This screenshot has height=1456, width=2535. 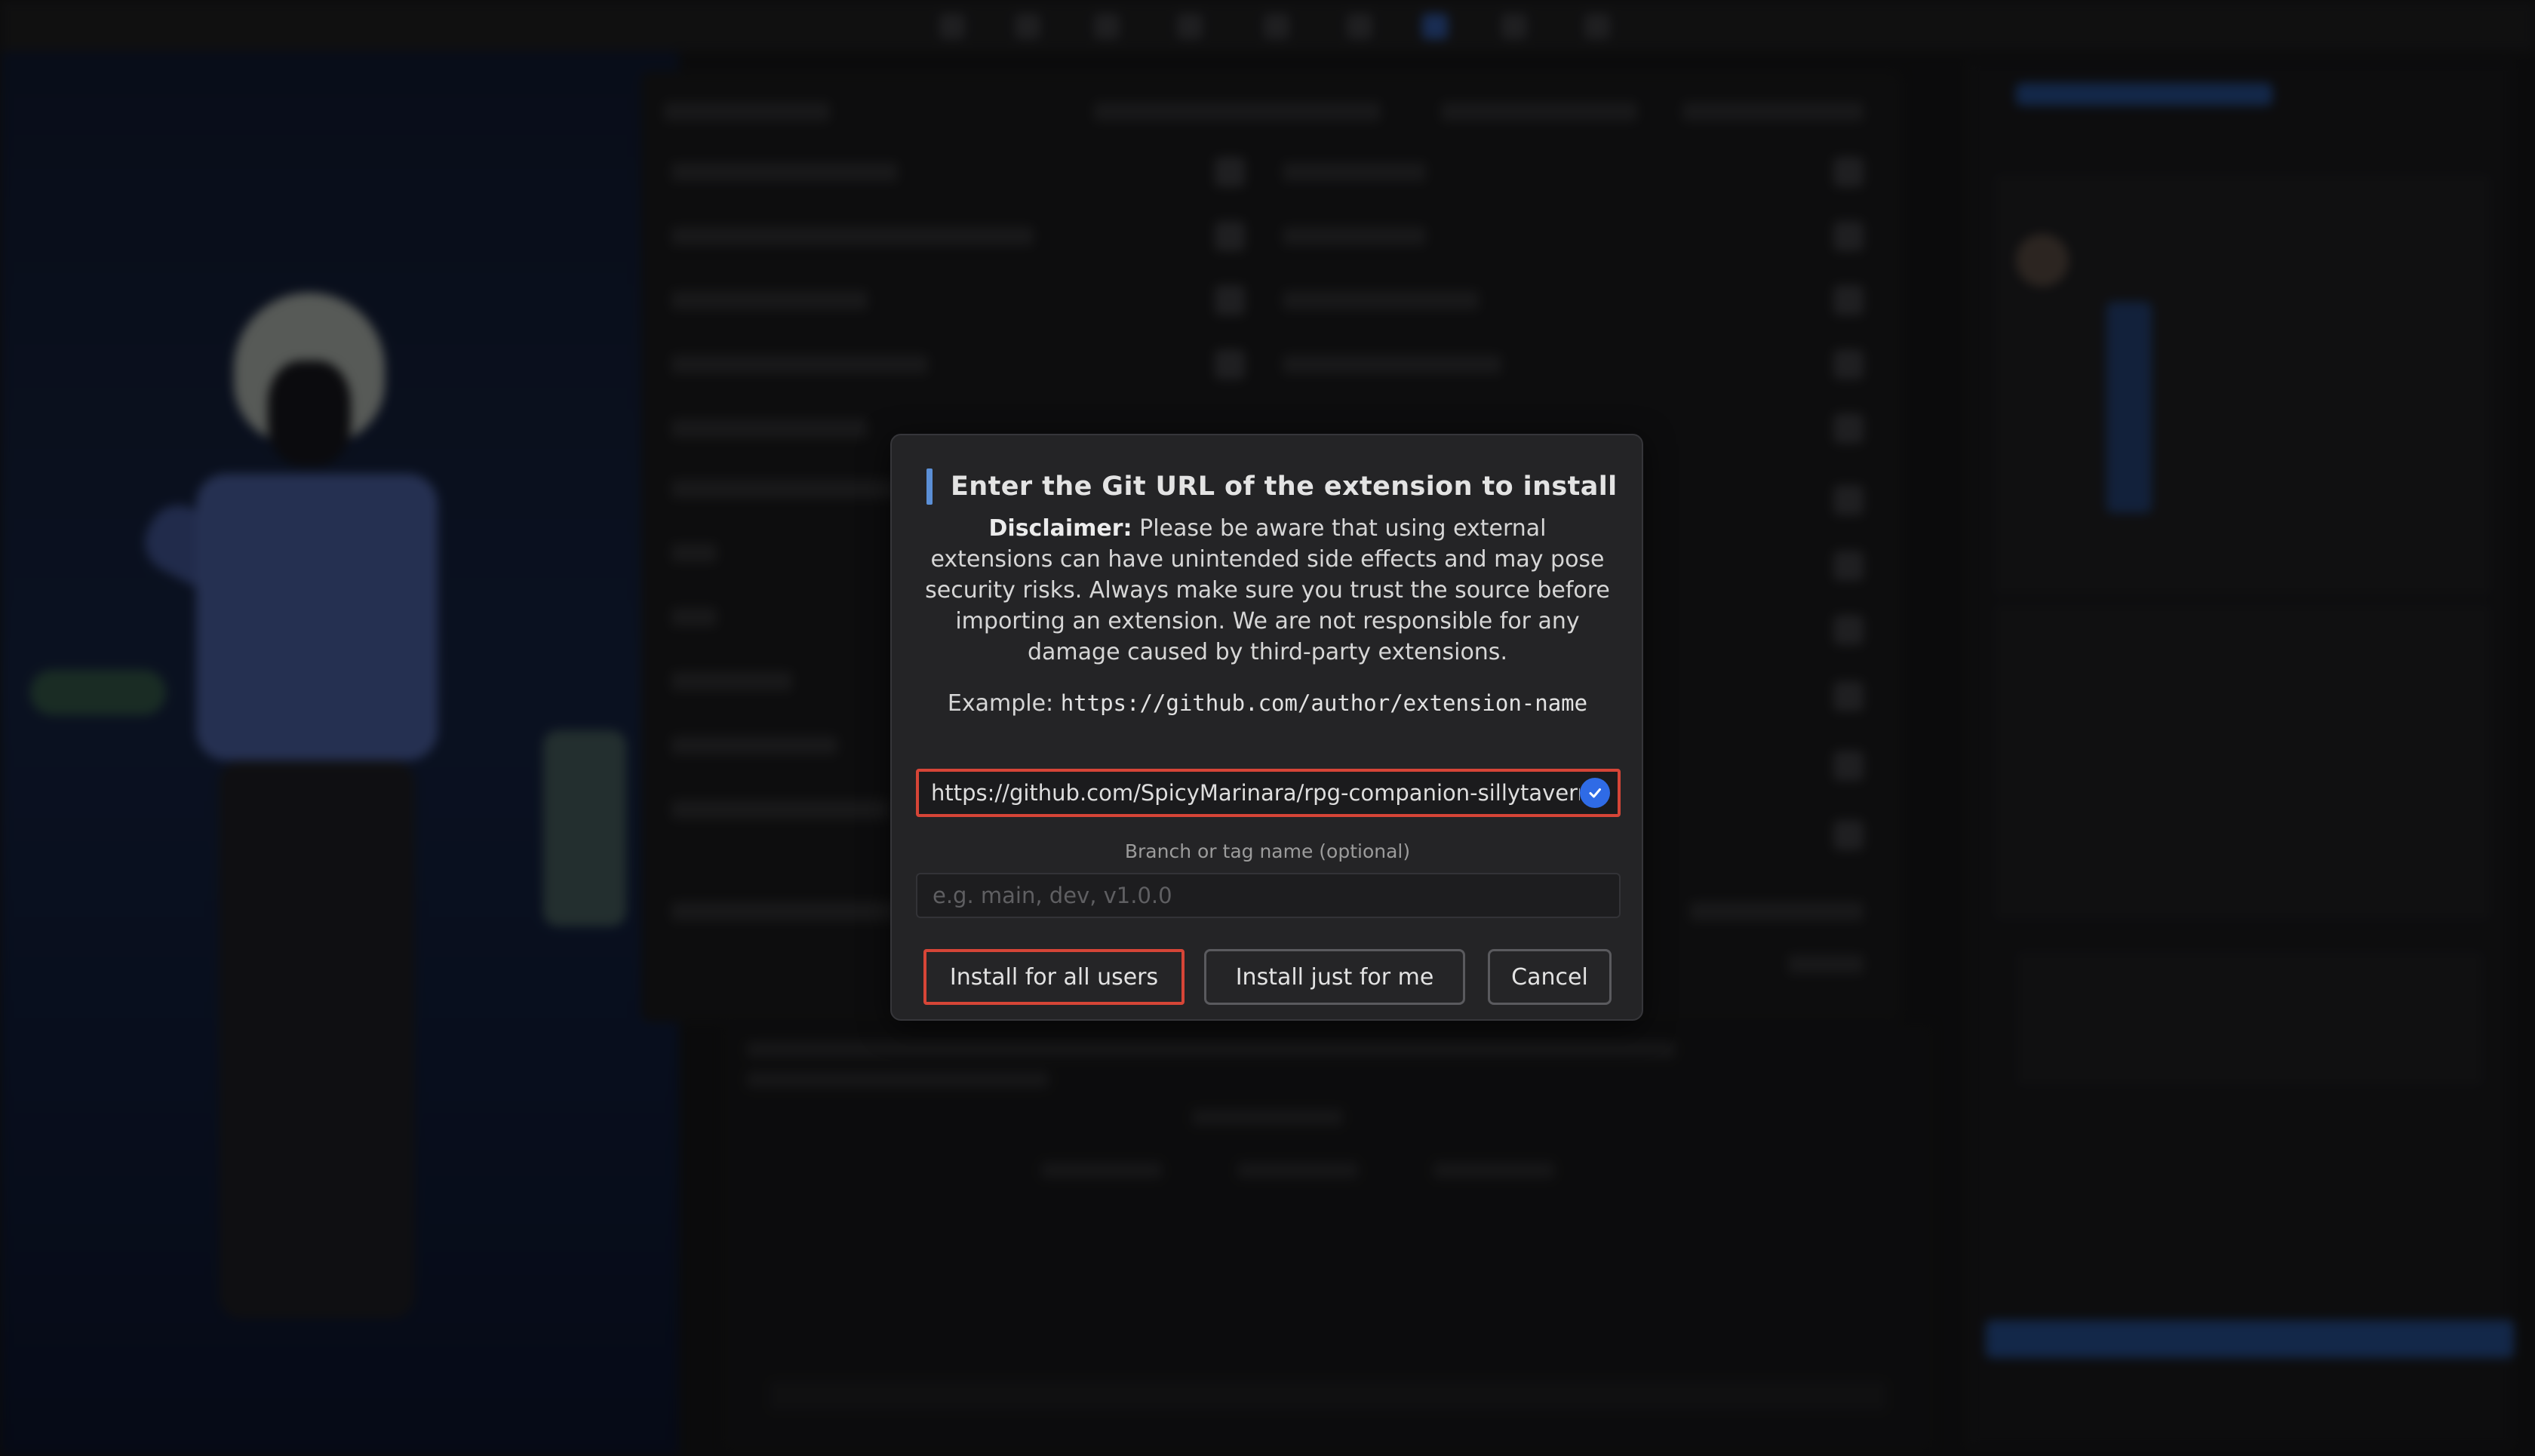 I want to click on branch-input, so click(x=1268, y=896).